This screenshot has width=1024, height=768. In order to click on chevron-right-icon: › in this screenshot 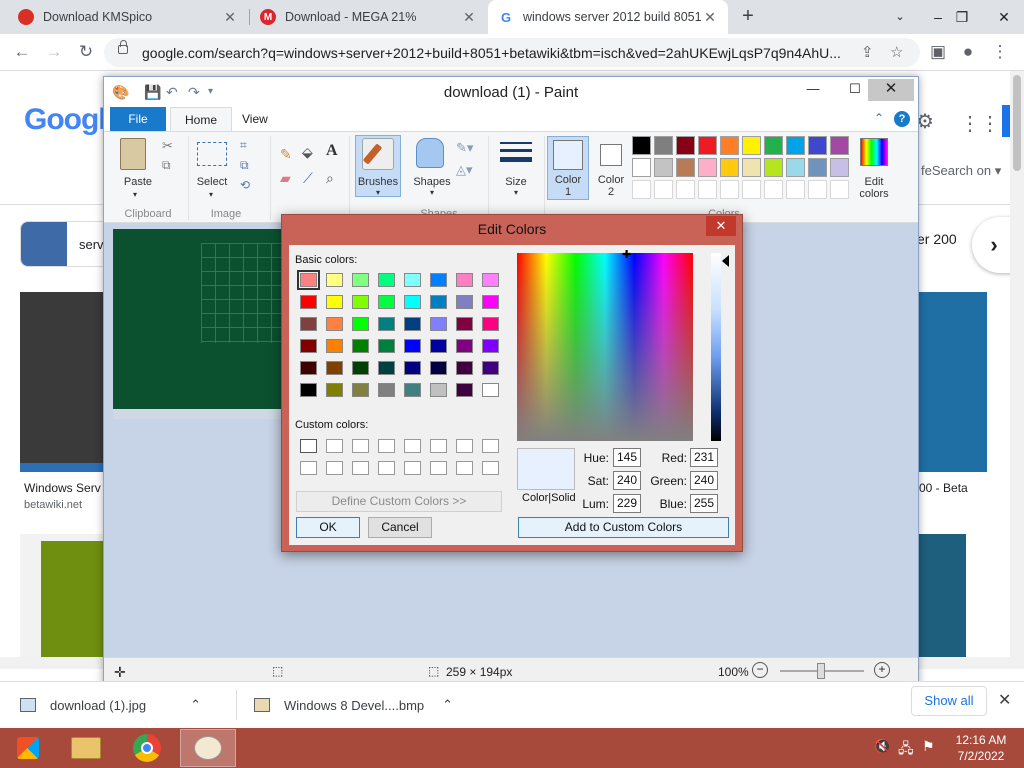, I will do `click(991, 245)`.